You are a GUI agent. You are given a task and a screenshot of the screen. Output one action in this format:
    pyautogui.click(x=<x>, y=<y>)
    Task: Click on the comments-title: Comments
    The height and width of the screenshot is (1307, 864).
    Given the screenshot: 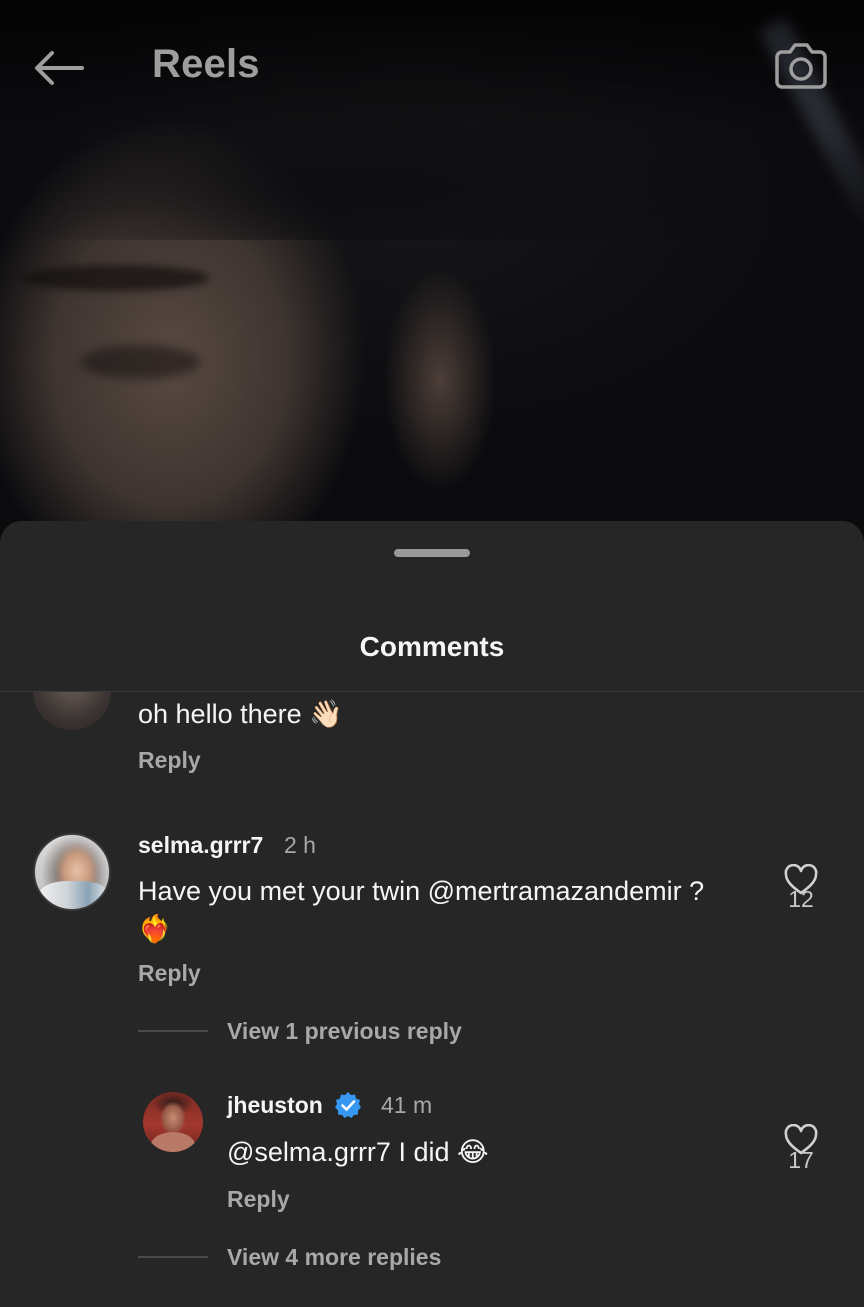 What is the action you would take?
    pyautogui.click(x=432, y=646)
    